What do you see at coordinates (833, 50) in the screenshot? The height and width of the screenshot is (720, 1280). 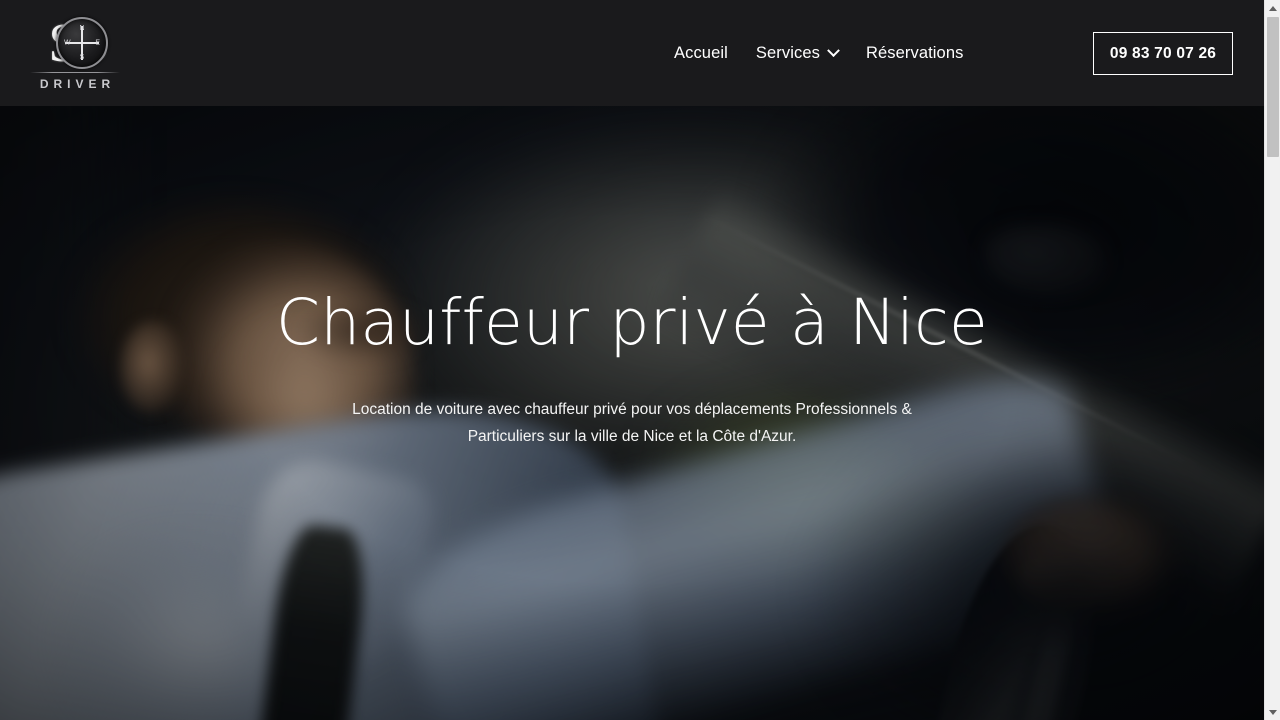 I see `chevron-down-icon` at bounding box center [833, 50].